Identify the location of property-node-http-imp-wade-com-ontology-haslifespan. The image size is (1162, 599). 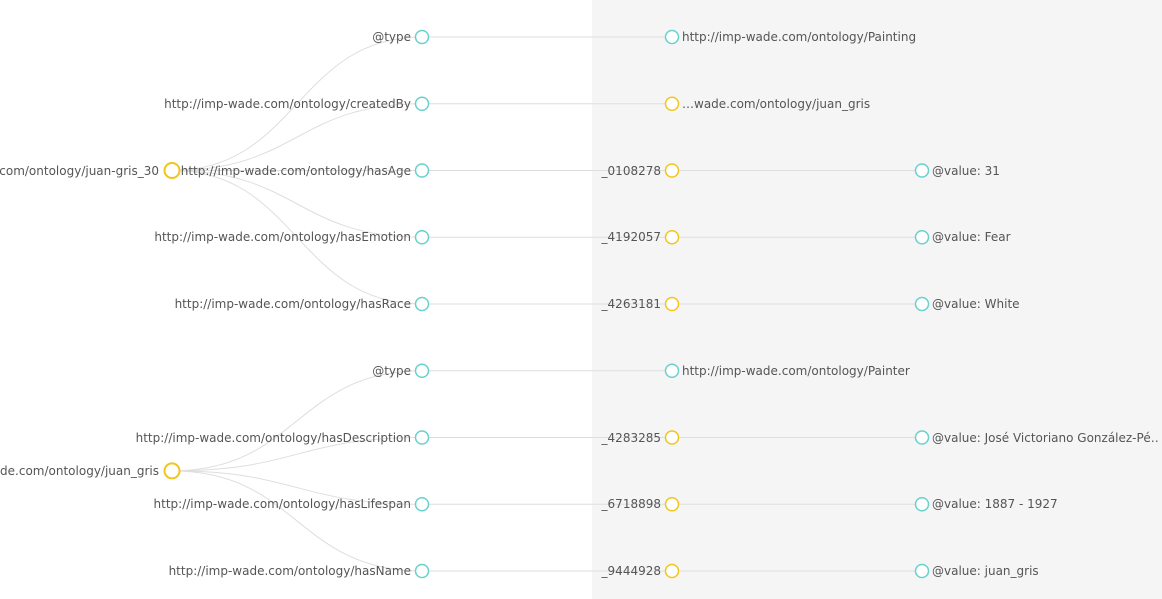
(422, 504).